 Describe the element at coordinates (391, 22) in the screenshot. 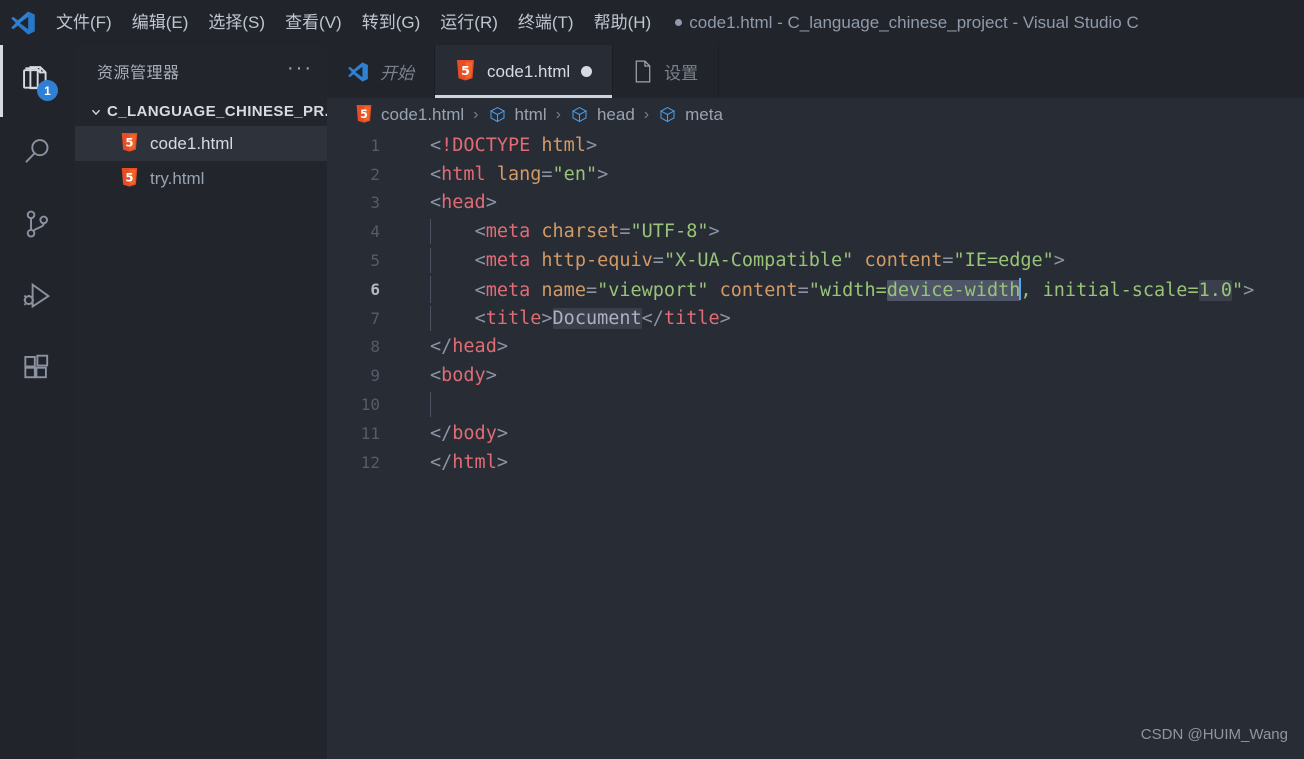

I see `menu-item-go: 转到(G)` at that location.